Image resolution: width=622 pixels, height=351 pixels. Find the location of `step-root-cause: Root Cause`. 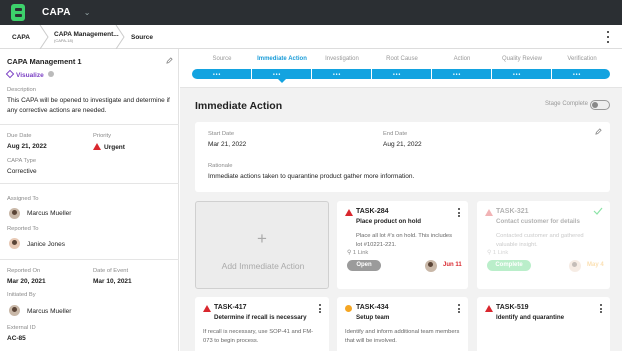

step-root-cause: Root Cause is located at coordinates (402, 59).